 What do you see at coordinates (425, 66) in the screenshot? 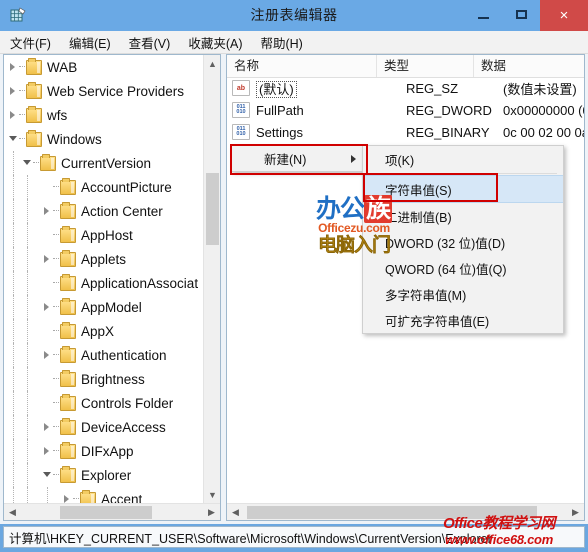
I see `column-header-type: 类型` at bounding box center [425, 66].